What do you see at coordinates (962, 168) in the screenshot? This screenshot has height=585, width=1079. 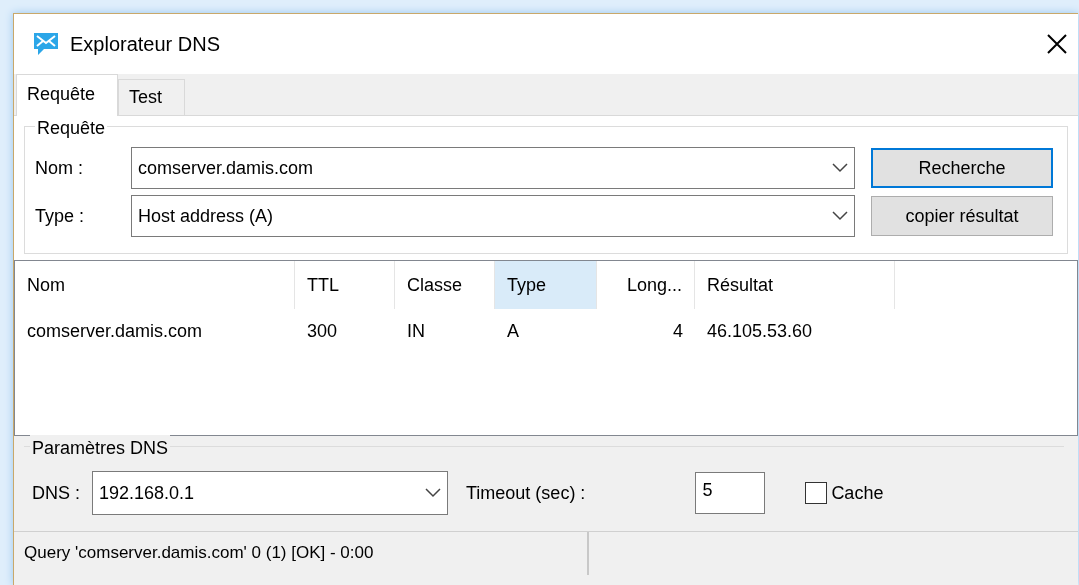 I see `action-button: Recherche` at bounding box center [962, 168].